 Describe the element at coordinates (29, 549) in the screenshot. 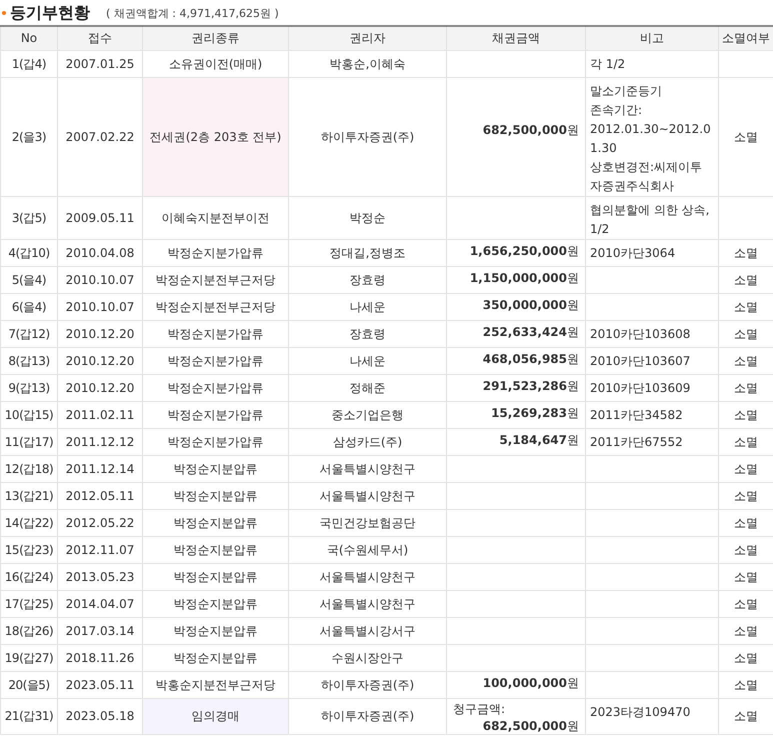

I see `table-cell: 15(갑23)` at that location.